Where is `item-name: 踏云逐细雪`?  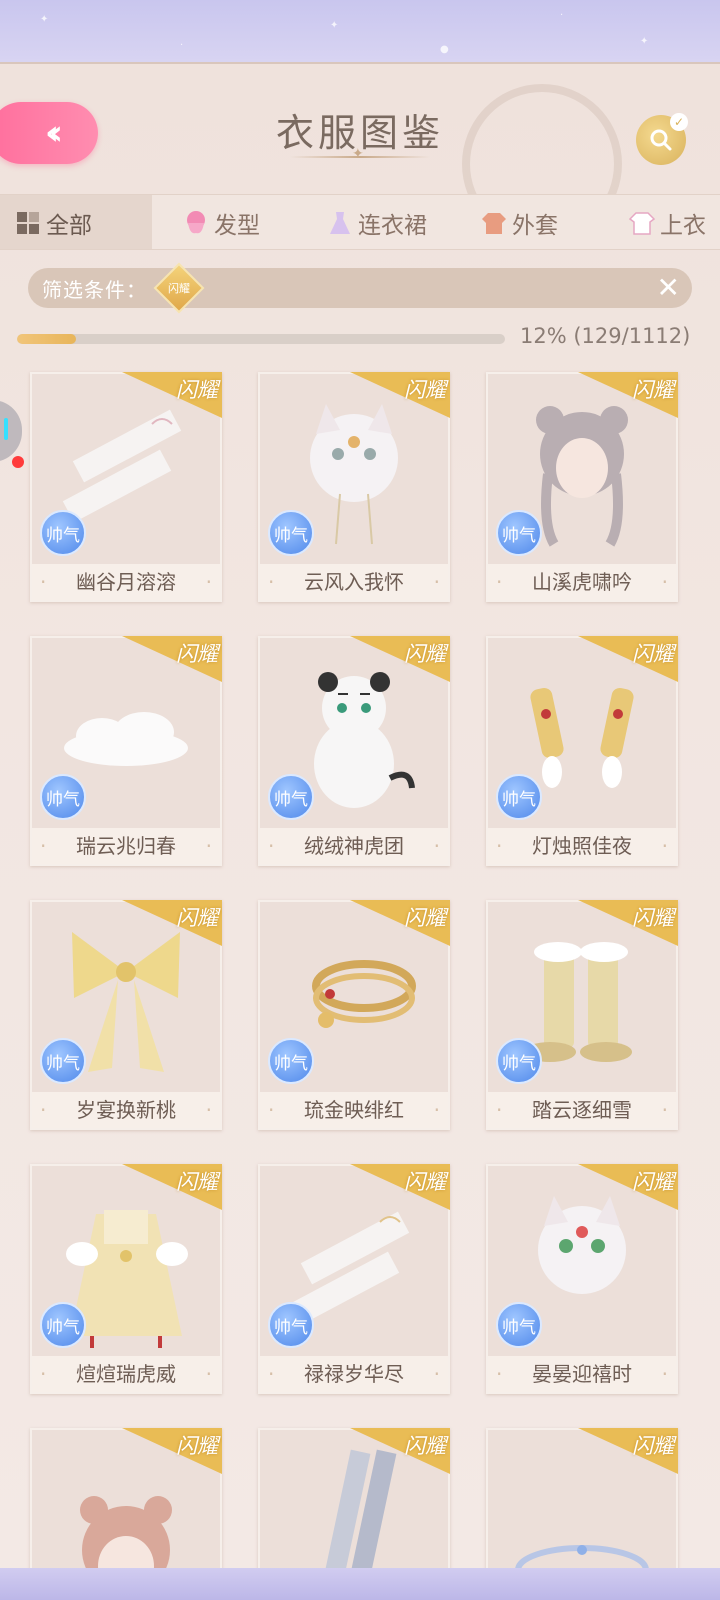 item-name: 踏云逐细雪 is located at coordinates (582, 1110).